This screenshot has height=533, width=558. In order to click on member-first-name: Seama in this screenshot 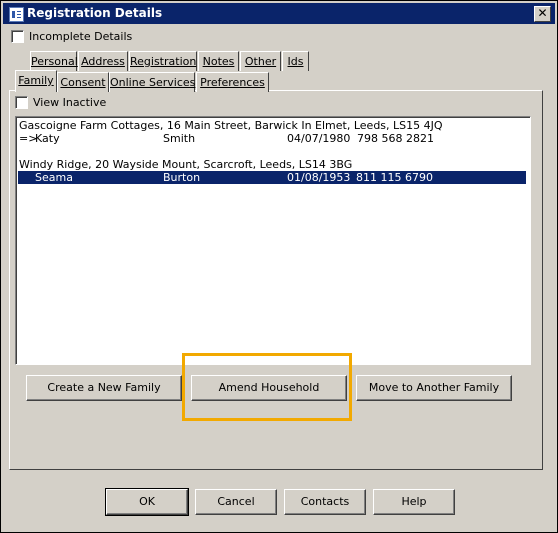, I will do `click(54, 177)`.